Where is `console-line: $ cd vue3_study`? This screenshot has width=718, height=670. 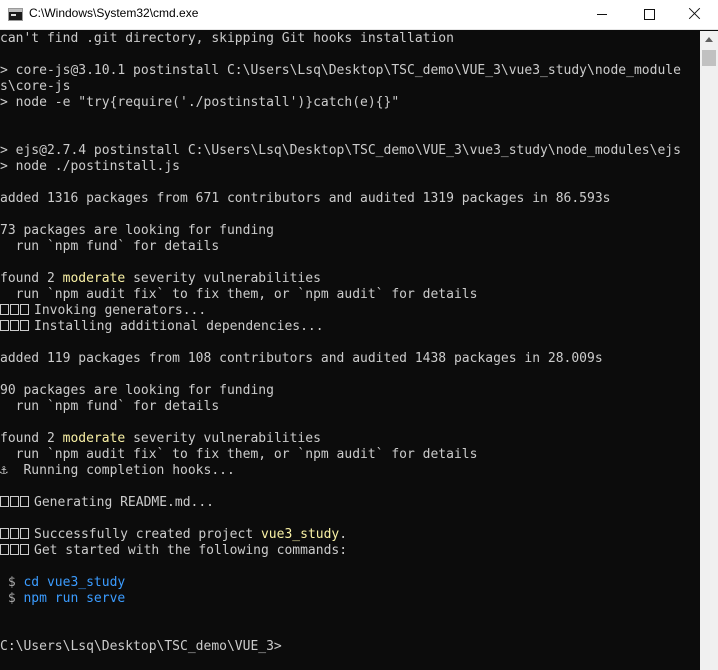
console-line: $ cd vue3_study is located at coordinates (63, 582).